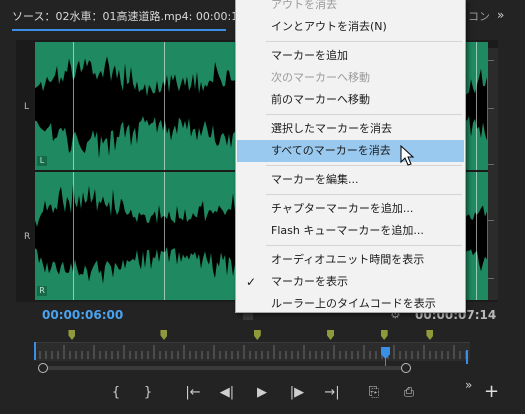 This screenshot has height=414, width=525. I want to click on ruler-in-indicator, so click(35, 351).